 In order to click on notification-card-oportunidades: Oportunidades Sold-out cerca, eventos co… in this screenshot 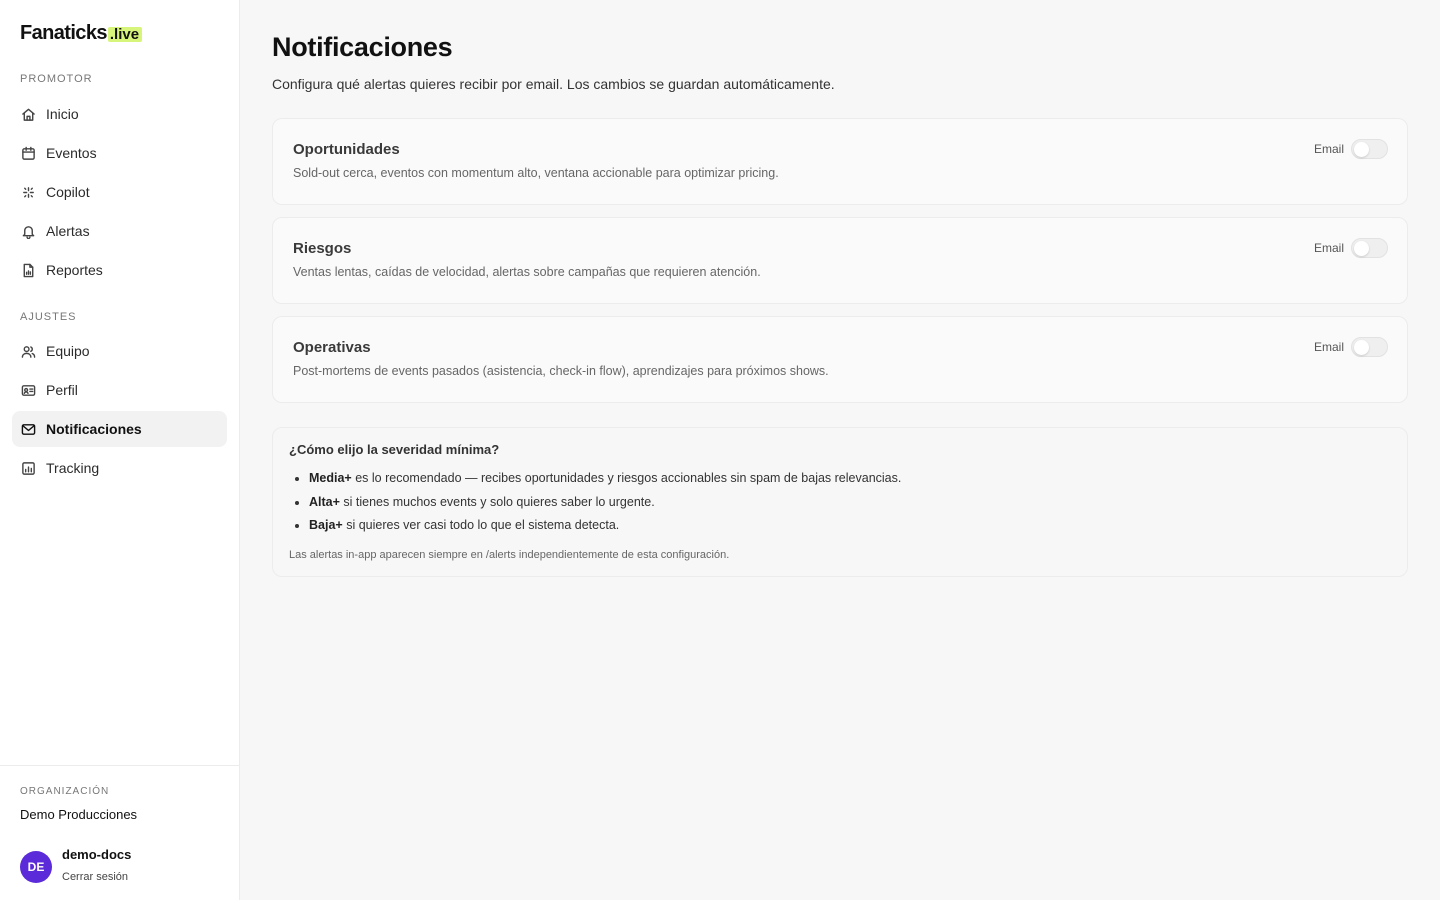, I will do `click(840, 161)`.